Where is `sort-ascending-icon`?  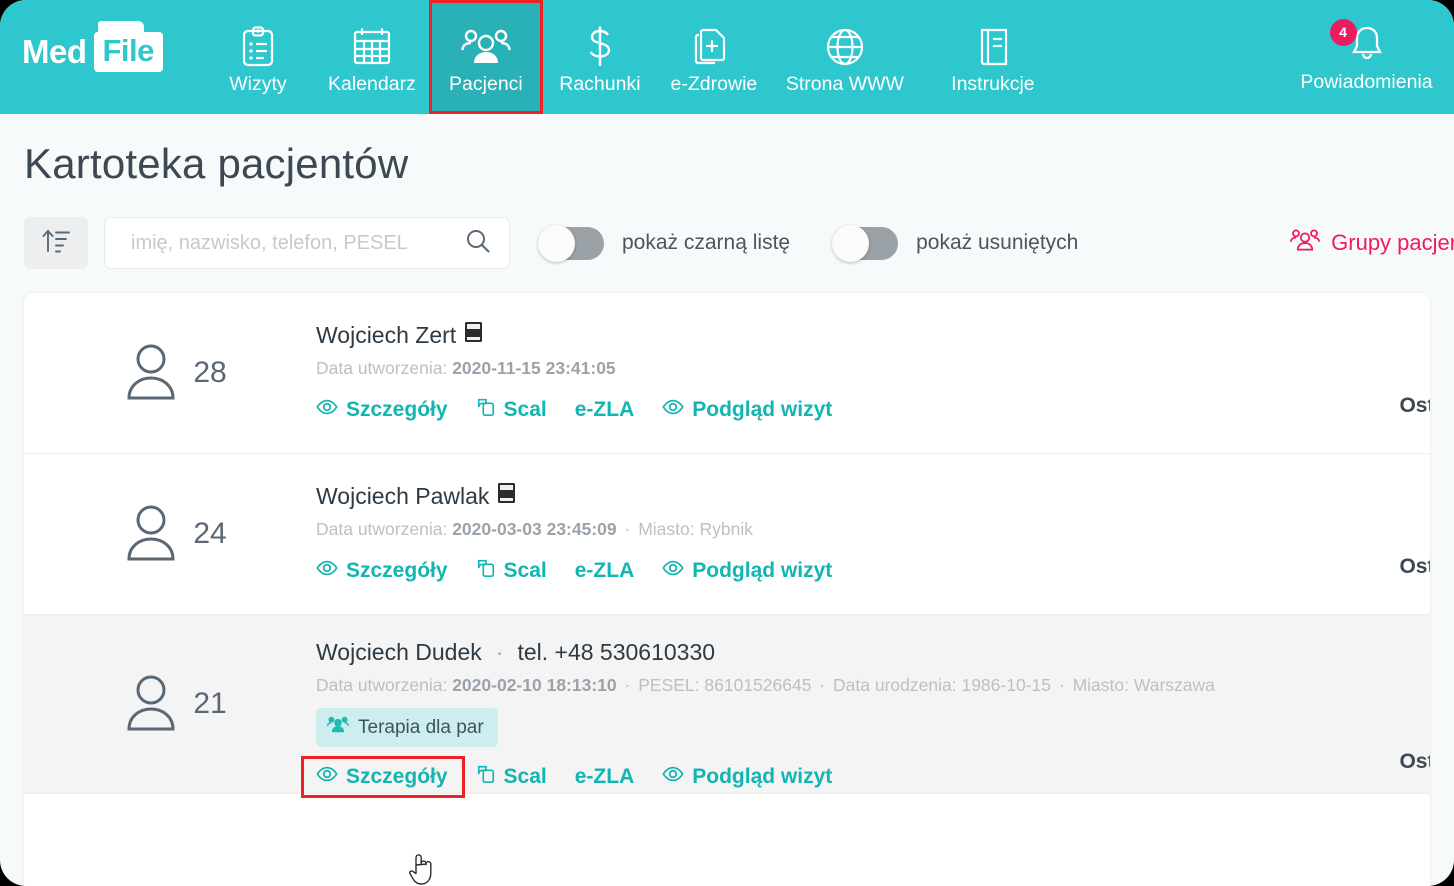
sort-ascending-icon is located at coordinates (56, 243).